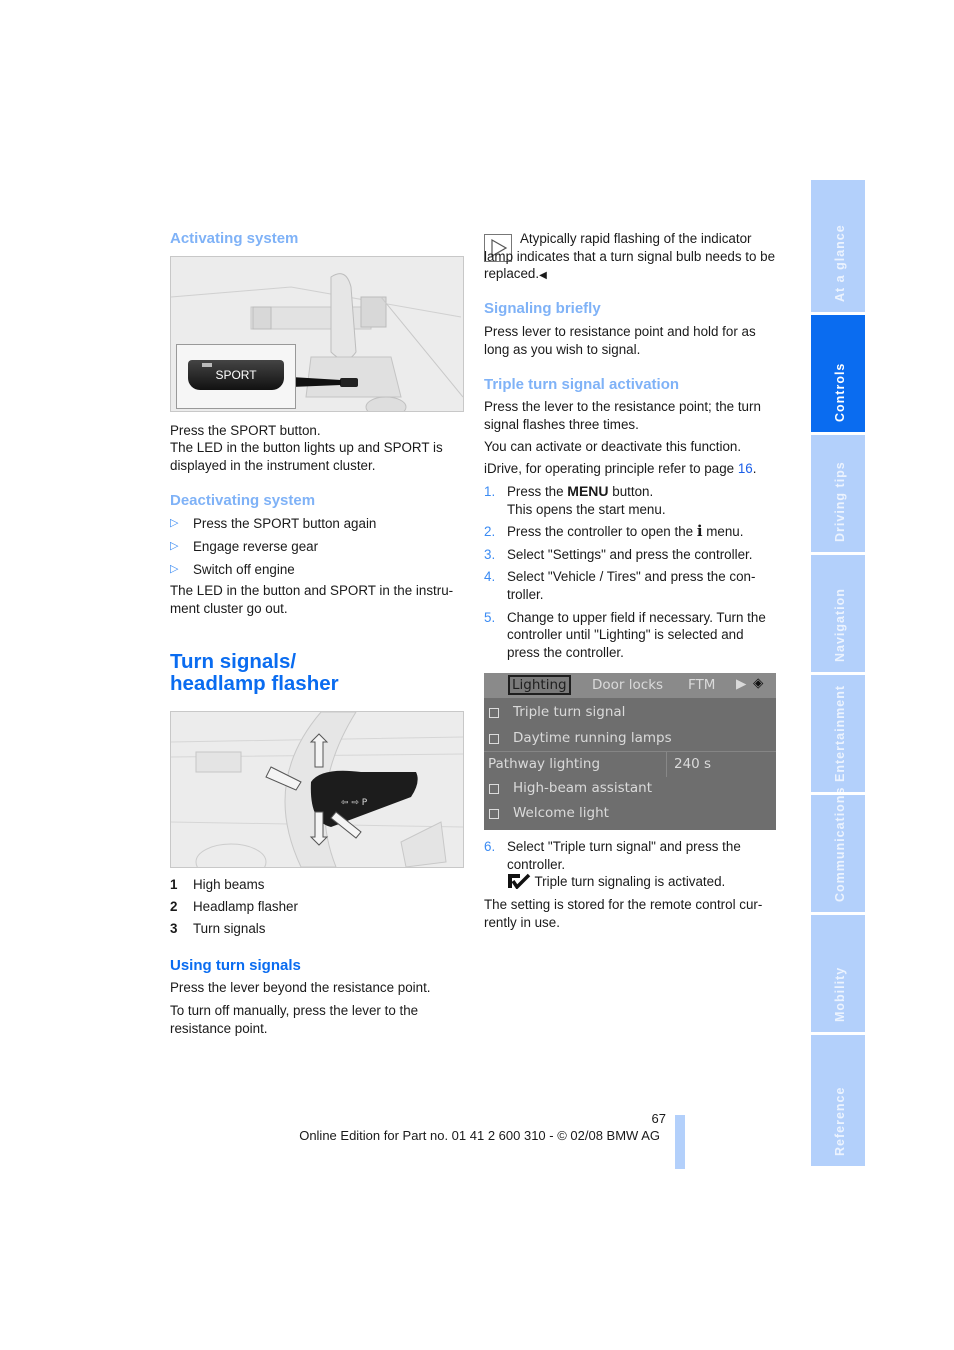 Image resolution: width=954 pixels, height=1350 pixels. I want to click on page-number: 67, so click(658, 1118).